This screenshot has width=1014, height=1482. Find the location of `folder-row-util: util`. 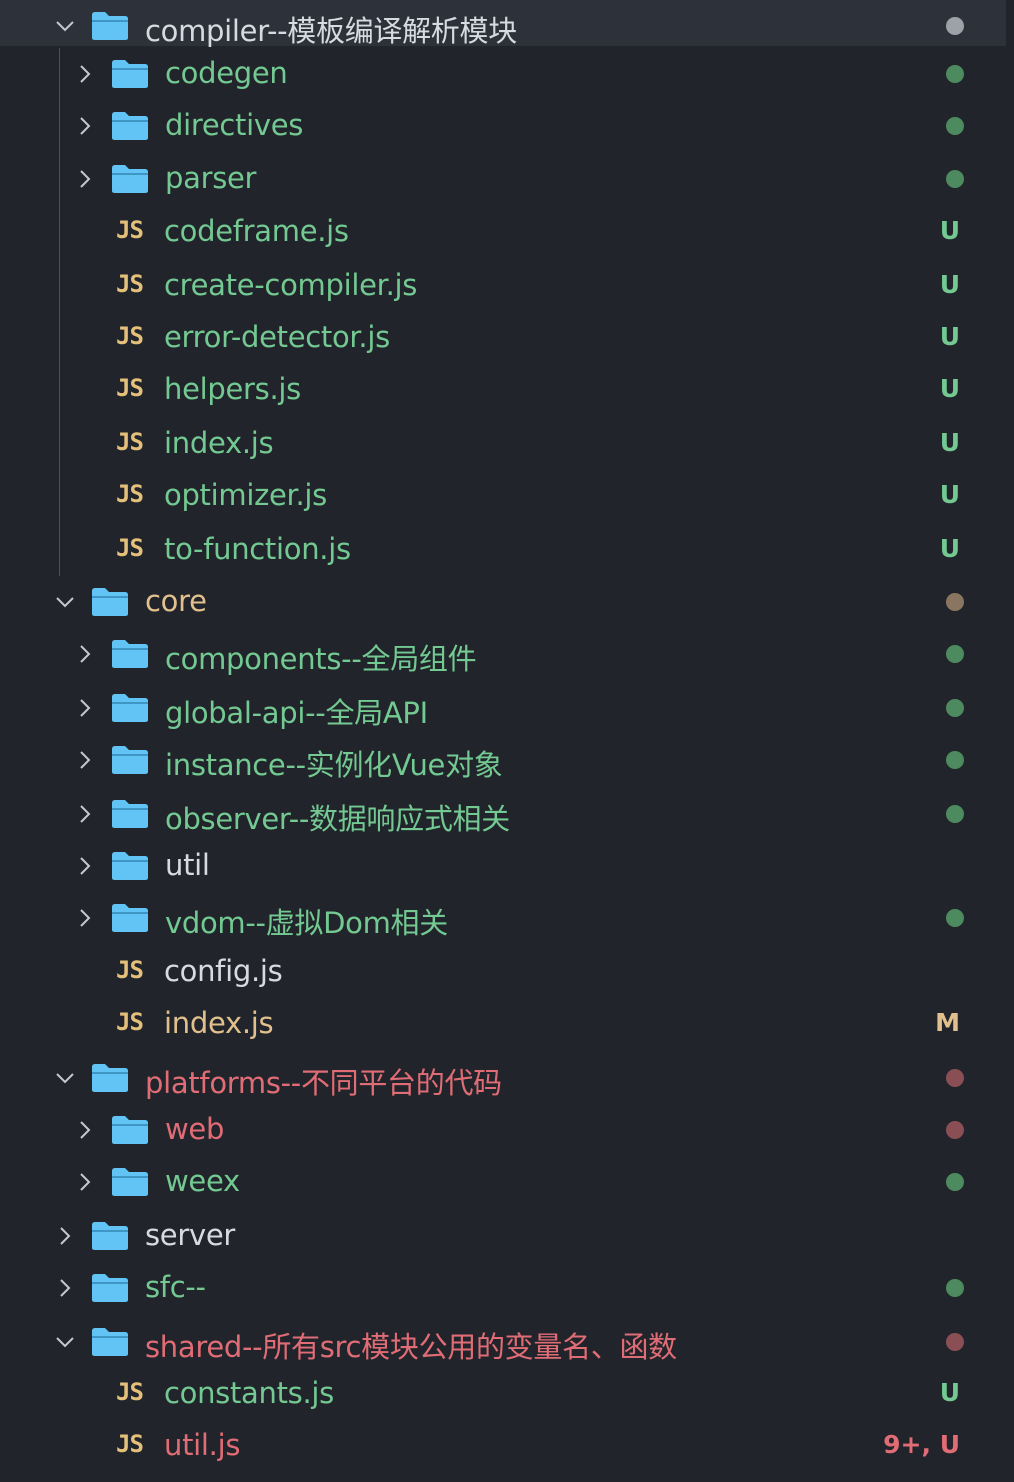

folder-row-util: util is located at coordinates (503, 866).